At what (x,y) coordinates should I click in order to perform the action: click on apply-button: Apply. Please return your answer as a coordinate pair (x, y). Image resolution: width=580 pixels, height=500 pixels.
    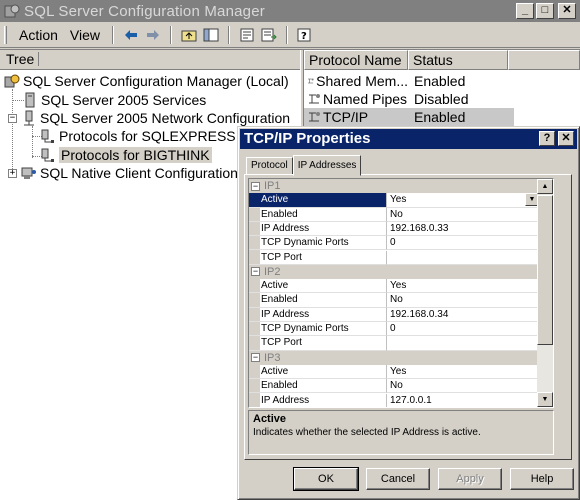
    Looking at the image, I should click on (470, 479).